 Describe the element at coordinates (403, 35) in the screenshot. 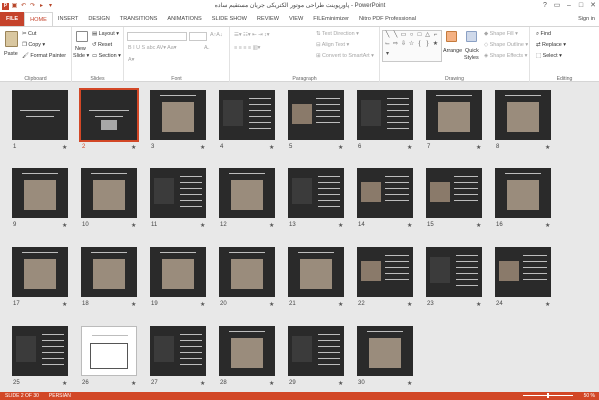

I see `rectangle-shape-icon: ▭` at that location.